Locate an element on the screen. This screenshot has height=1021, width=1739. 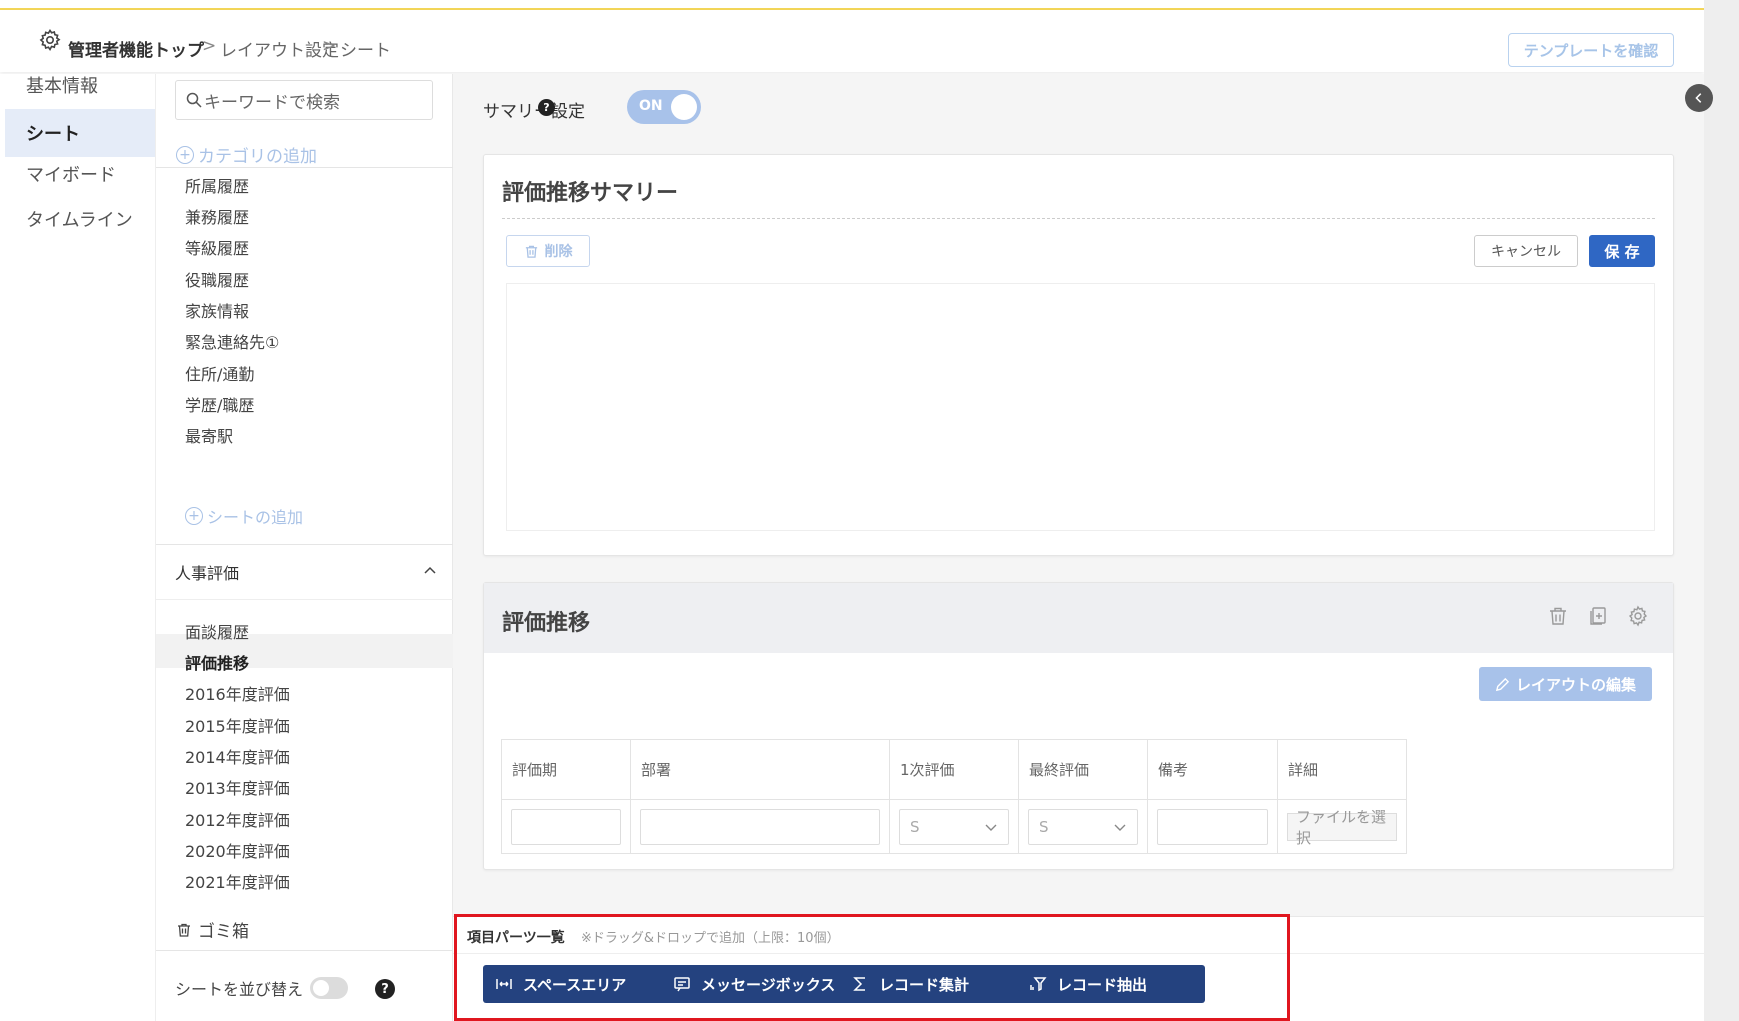
sidebar-item: 2013年度評価 is located at coordinates (237, 787).